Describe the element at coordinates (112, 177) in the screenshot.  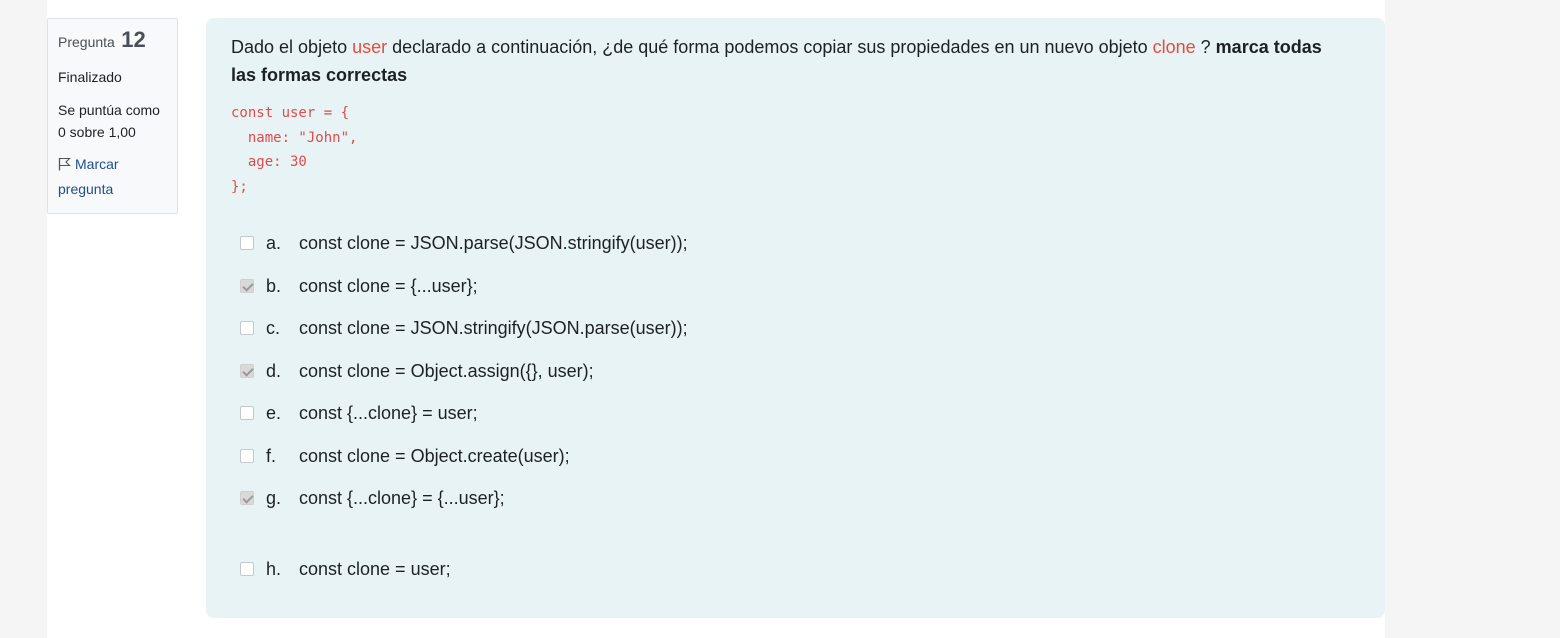
I see `flag-question-link: Marcar pregunta` at that location.